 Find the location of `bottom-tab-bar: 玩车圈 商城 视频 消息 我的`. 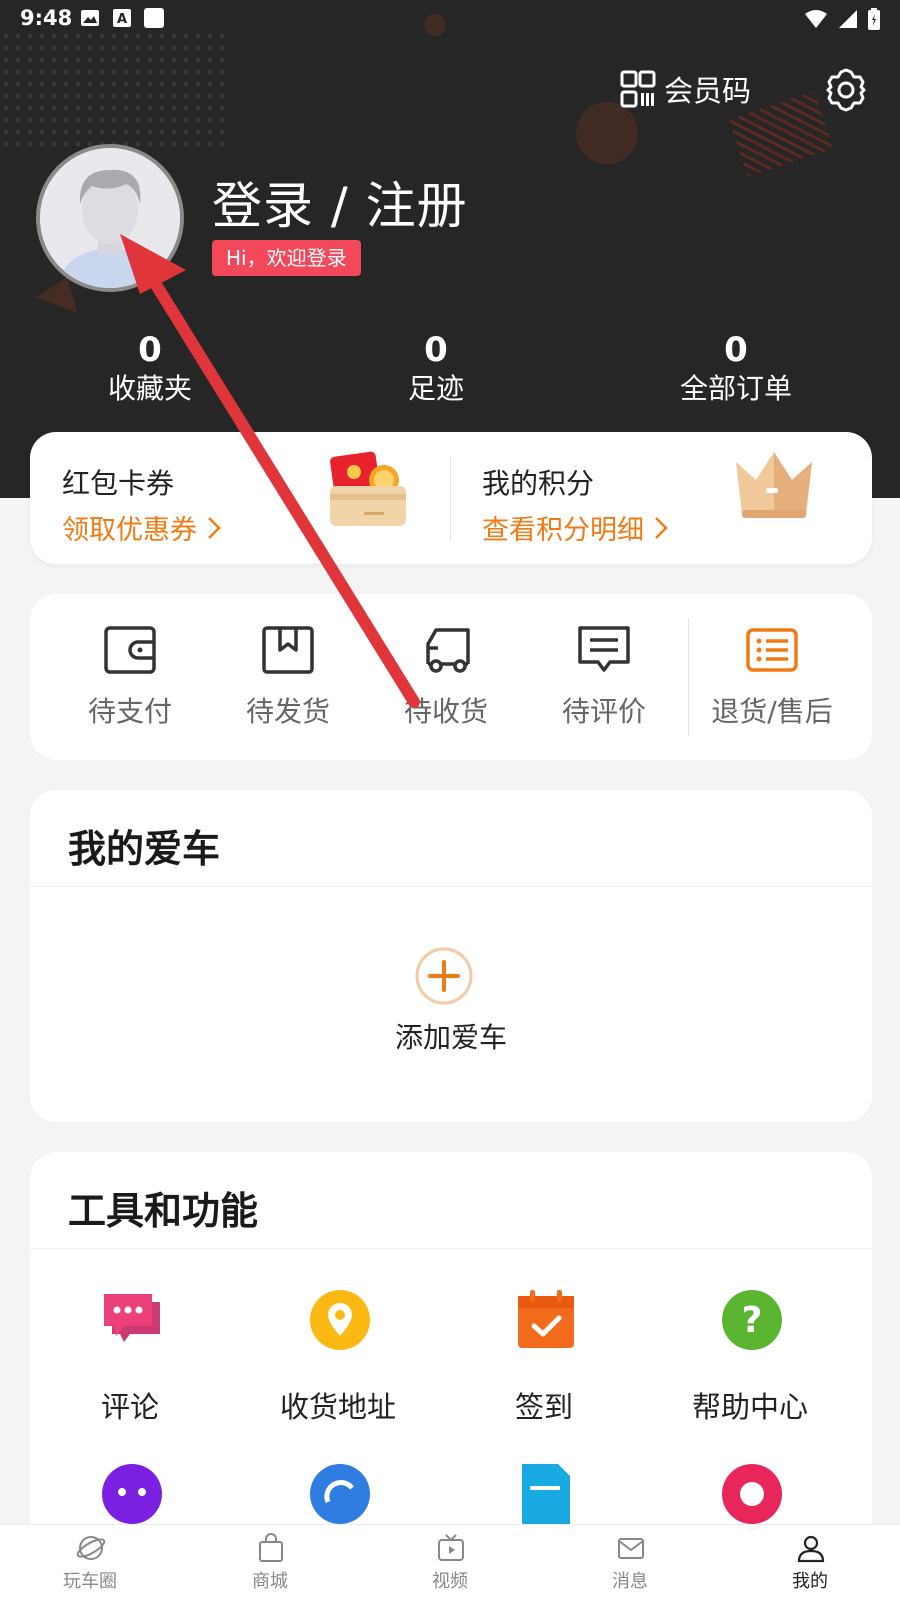

bottom-tab-bar: 玩车圈 商城 视频 消息 我的 is located at coordinates (450, 1562).